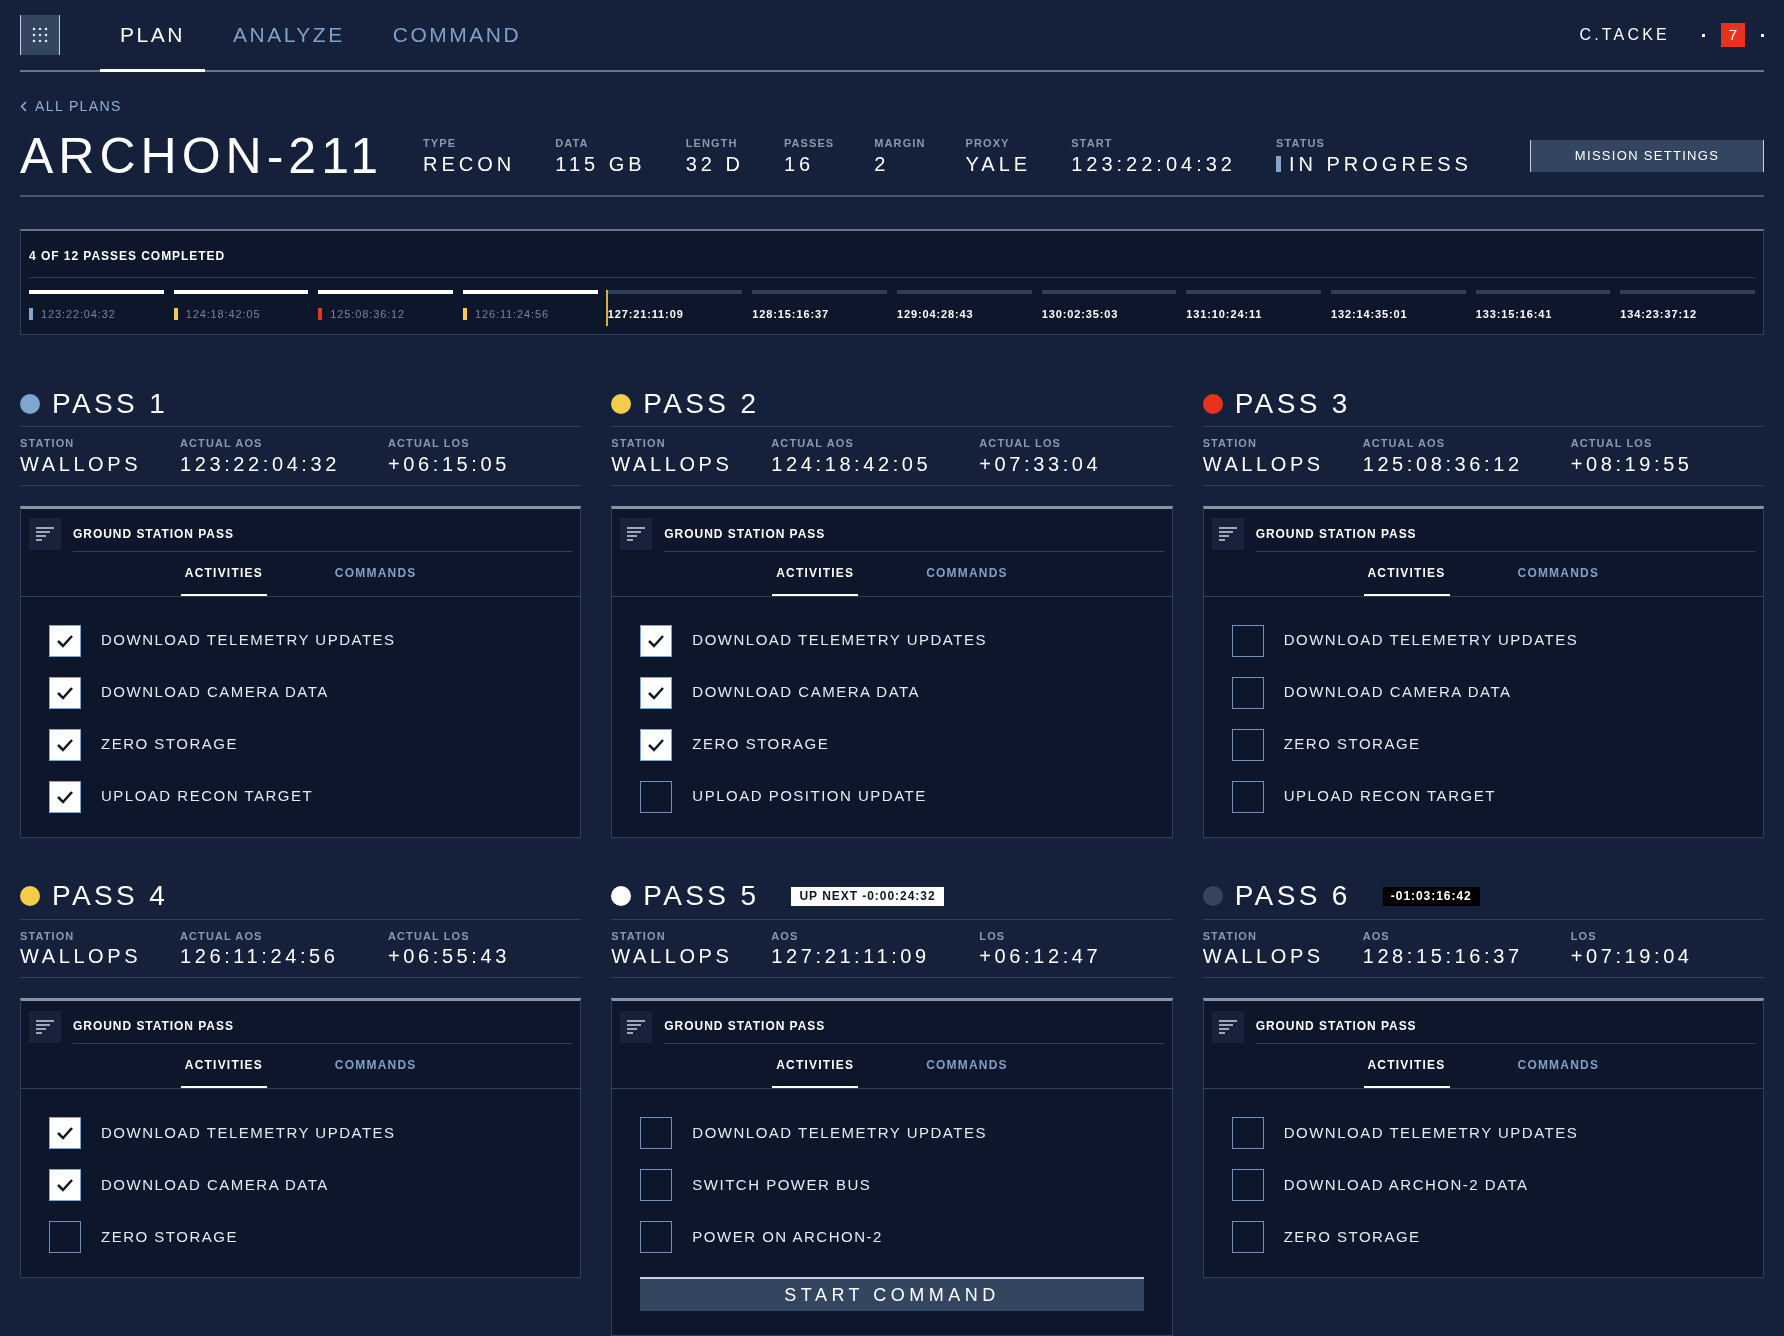 The height and width of the screenshot is (1336, 1784). Describe the element at coordinates (851, 956) in the screenshot. I see `stat-value: 127:21:11:09` at that location.